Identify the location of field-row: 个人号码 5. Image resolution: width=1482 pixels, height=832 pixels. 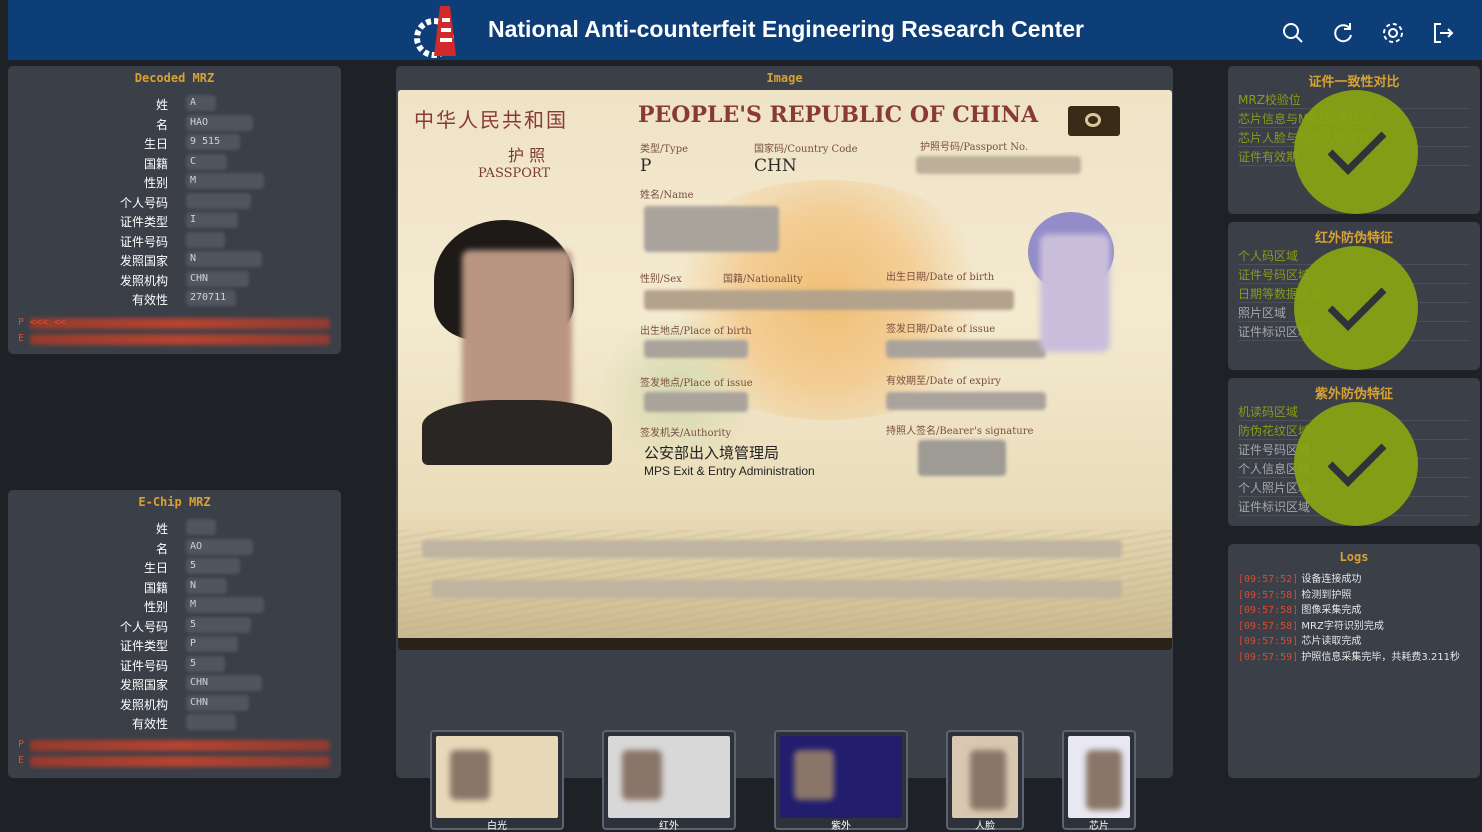
(173, 625).